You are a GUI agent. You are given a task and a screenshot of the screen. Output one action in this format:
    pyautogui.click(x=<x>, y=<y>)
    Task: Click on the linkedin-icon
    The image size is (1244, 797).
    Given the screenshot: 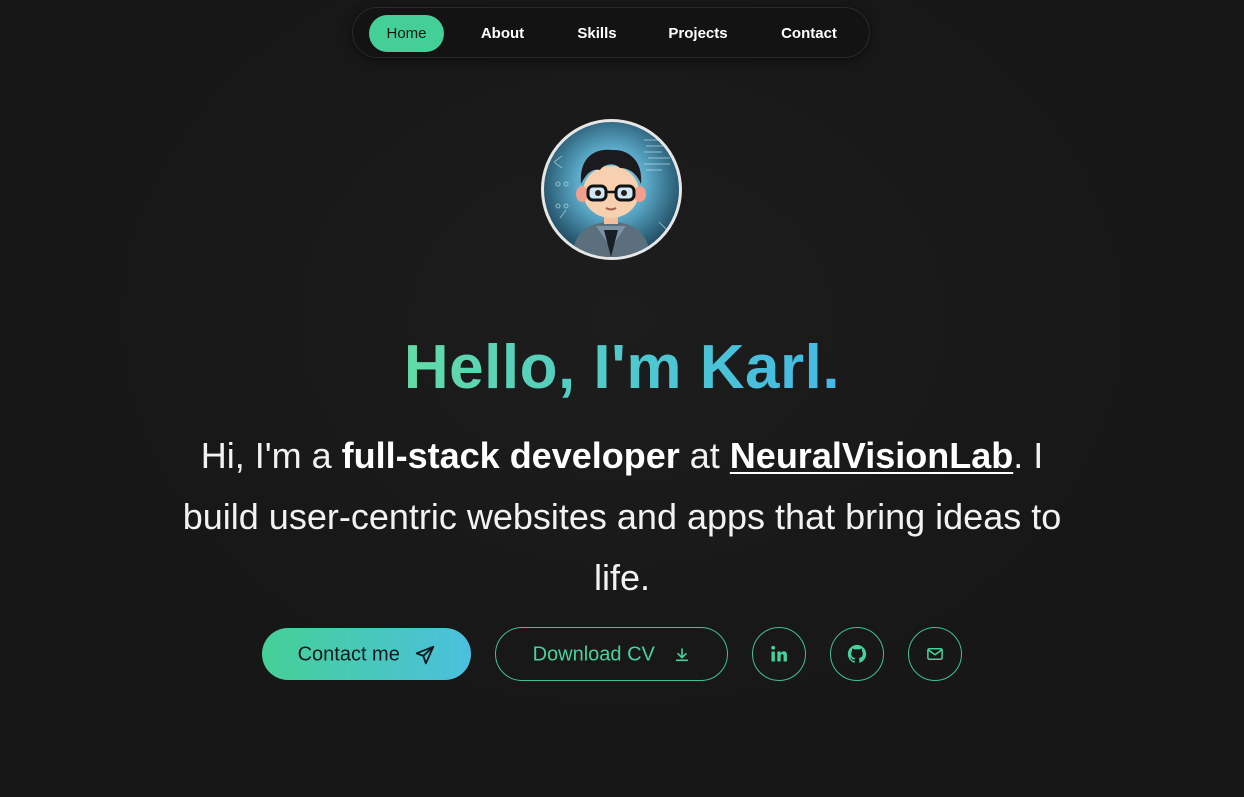 What is the action you would take?
    pyautogui.click(x=779, y=653)
    